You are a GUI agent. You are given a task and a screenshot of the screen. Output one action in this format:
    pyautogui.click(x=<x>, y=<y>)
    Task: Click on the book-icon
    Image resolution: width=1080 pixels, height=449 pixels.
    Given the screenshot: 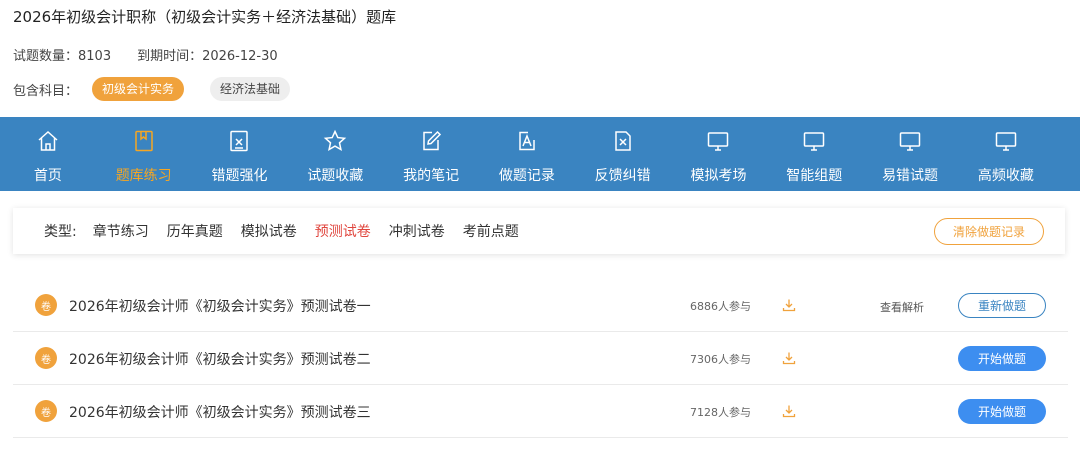 What is the action you would take?
    pyautogui.click(x=144, y=143)
    